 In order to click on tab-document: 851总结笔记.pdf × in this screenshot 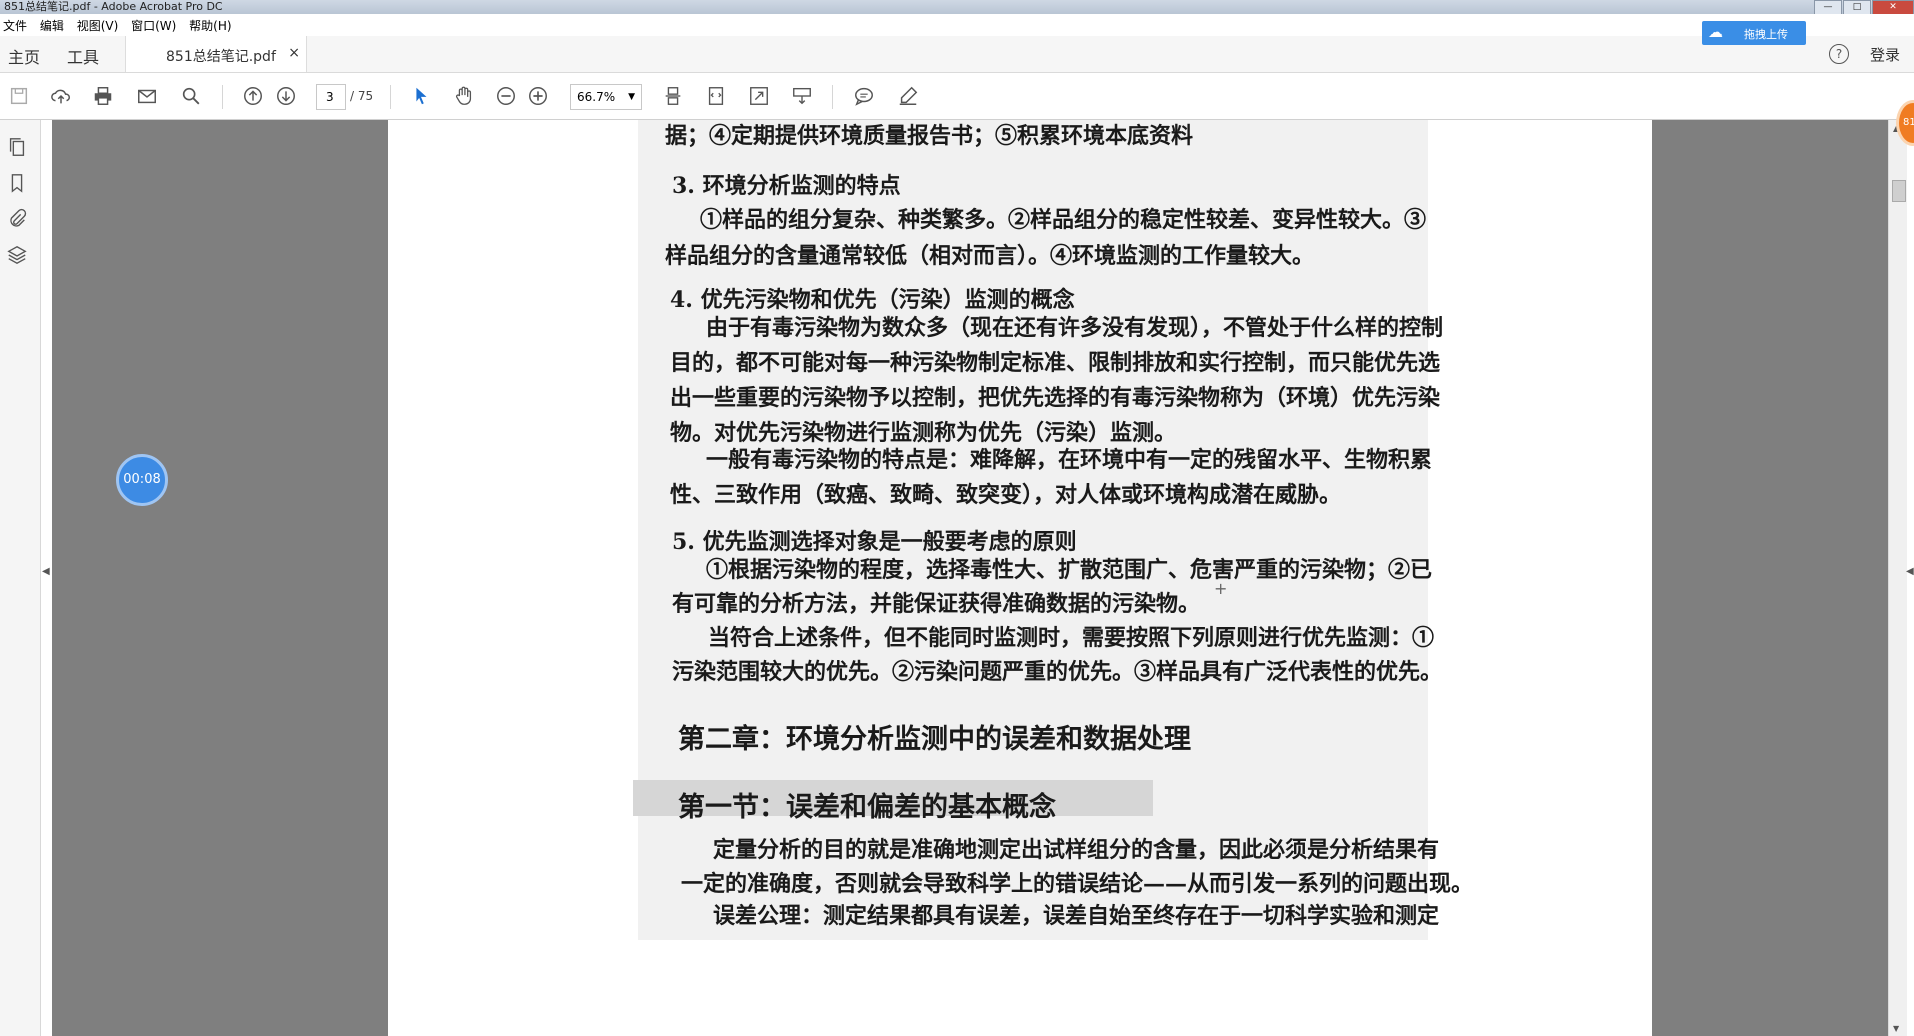, I will do `click(216, 54)`.